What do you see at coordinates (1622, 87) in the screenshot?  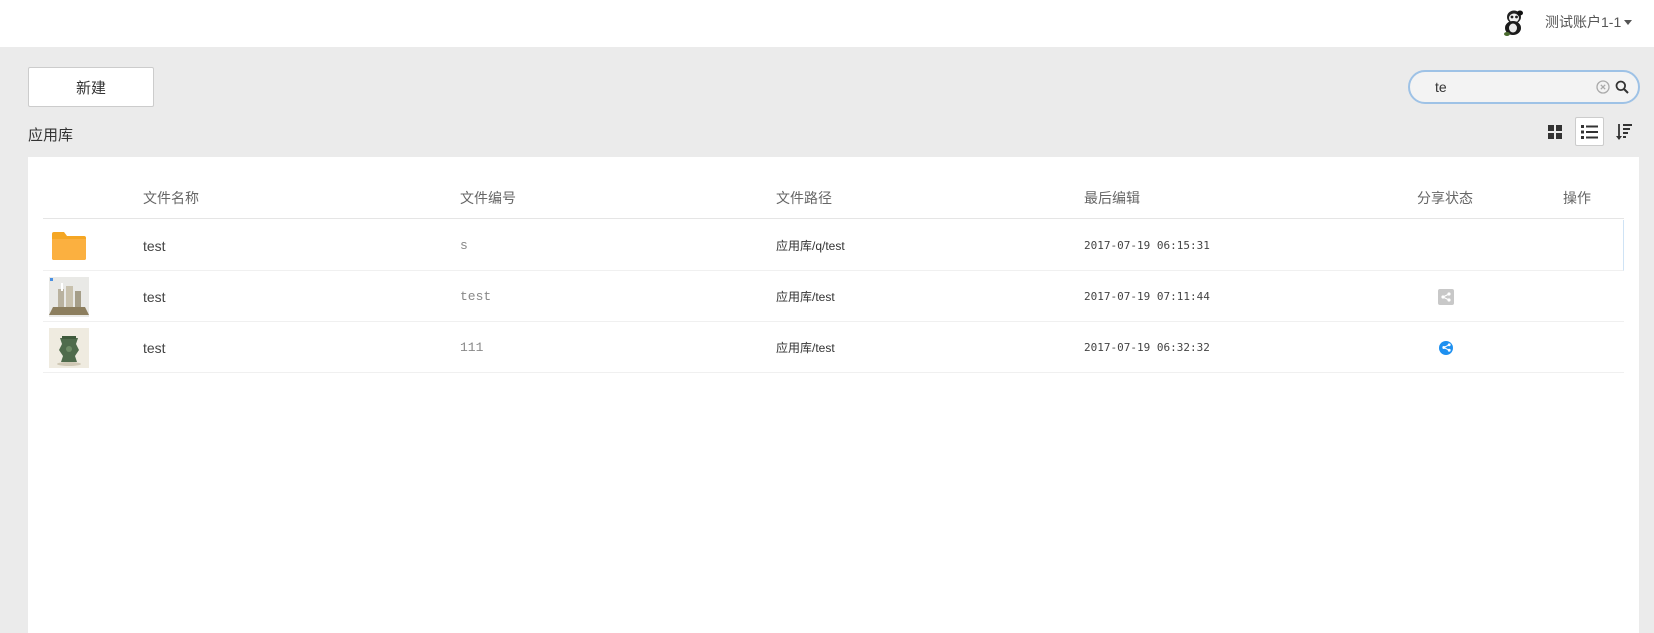 I see `magnifier-icon` at bounding box center [1622, 87].